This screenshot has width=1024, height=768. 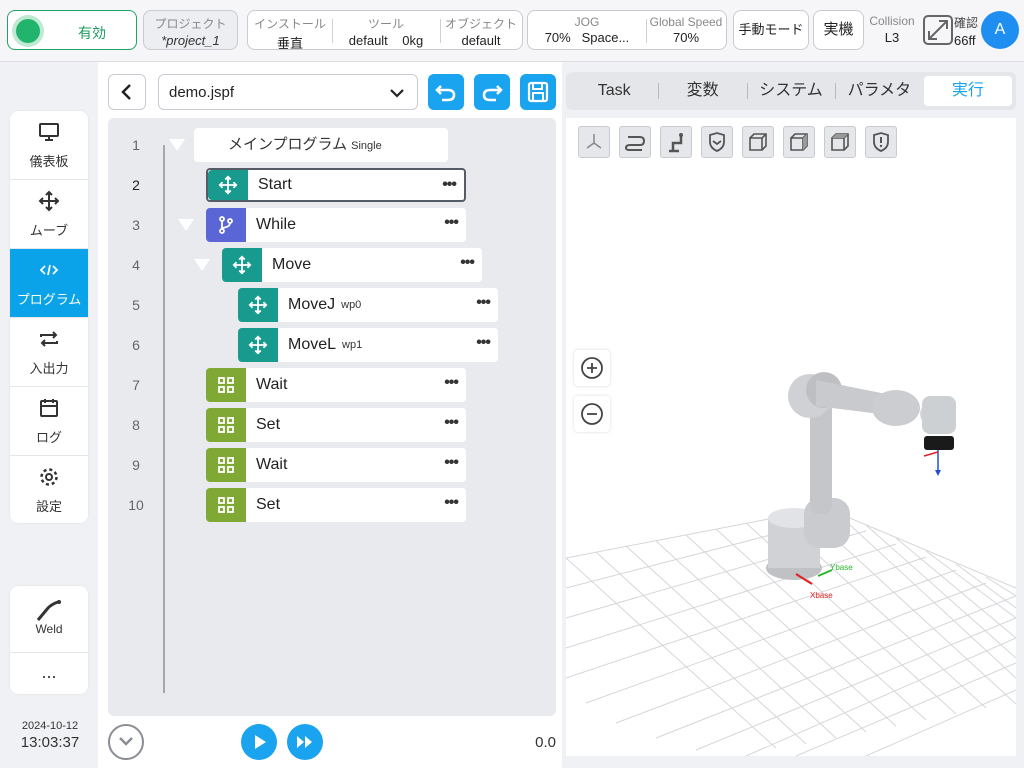 I want to click on nav-item-io: 入出力, so click(x=49, y=352).